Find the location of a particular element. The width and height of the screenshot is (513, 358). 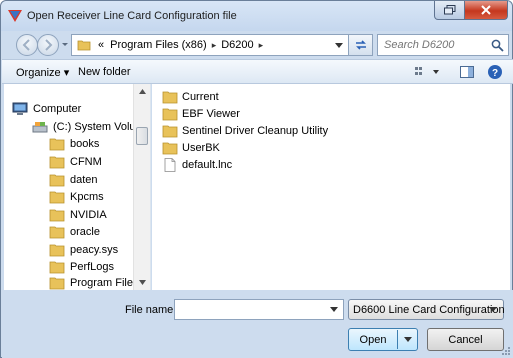

nav-item-folder: Program Files is located at coordinates (93, 282).